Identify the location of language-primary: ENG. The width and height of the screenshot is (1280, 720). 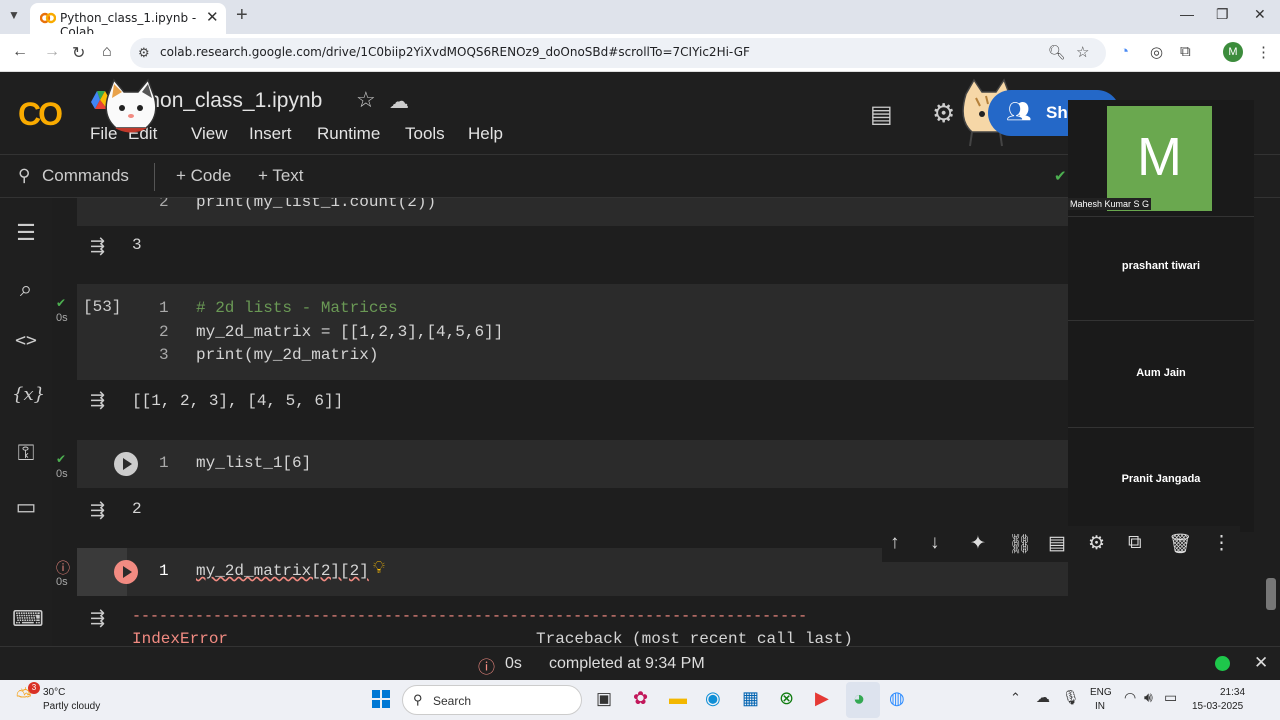
(1101, 692).